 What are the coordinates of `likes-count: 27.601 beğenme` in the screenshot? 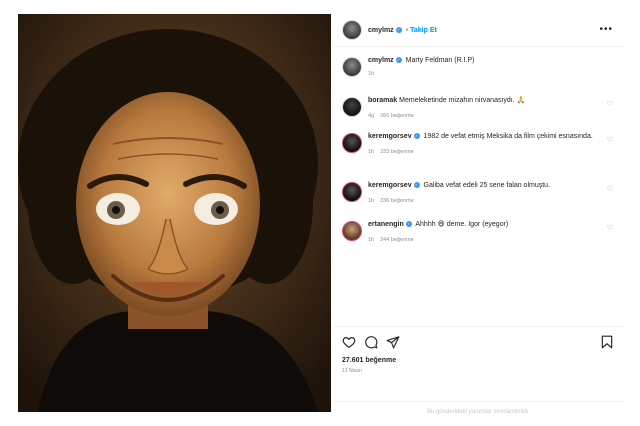 It's located at (369, 360).